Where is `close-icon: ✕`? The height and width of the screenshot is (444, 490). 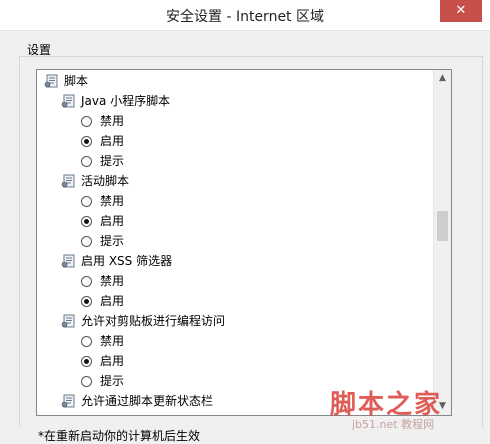
close-icon: ✕ is located at coordinates (461, 10).